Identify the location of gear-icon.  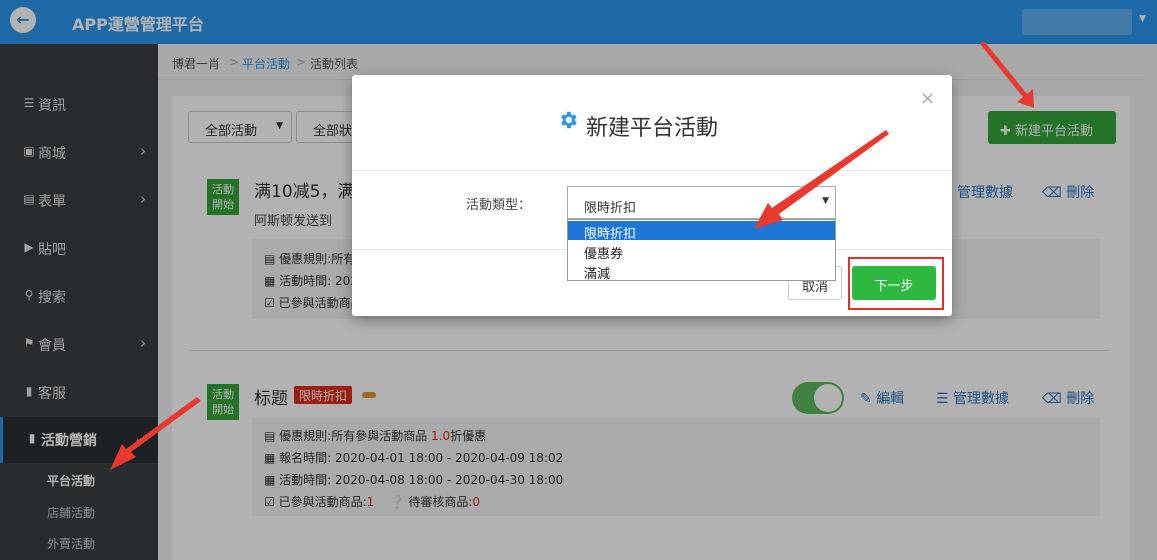
(569, 120).